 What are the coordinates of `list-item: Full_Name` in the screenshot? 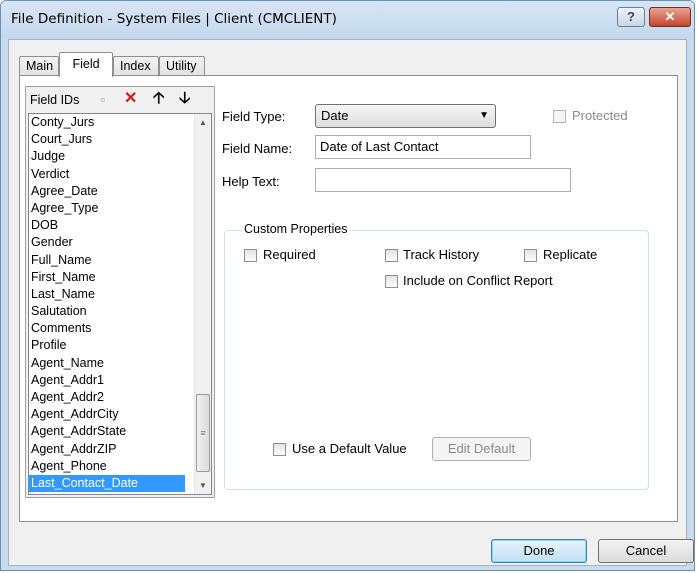 It's located at (120, 260).